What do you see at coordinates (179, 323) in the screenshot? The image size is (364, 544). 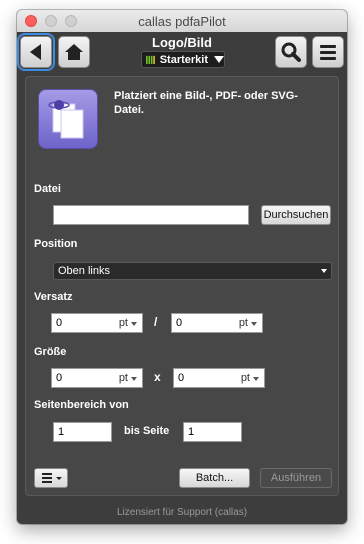 I see `offset-y-value: 0` at bounding box center [179, 323].